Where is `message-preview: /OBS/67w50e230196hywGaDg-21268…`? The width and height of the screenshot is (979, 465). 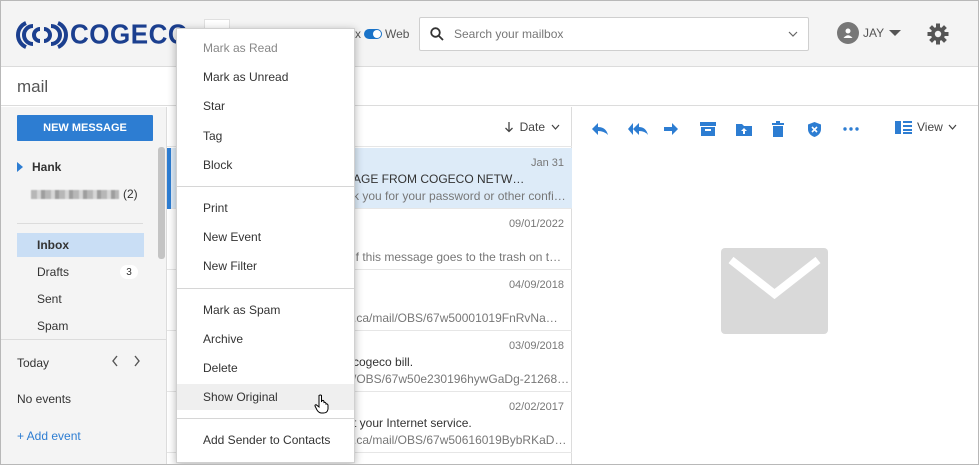
message-preview: /OBS/67w50e230196hywGaDg-21268… is located at coordinates (461, 379).